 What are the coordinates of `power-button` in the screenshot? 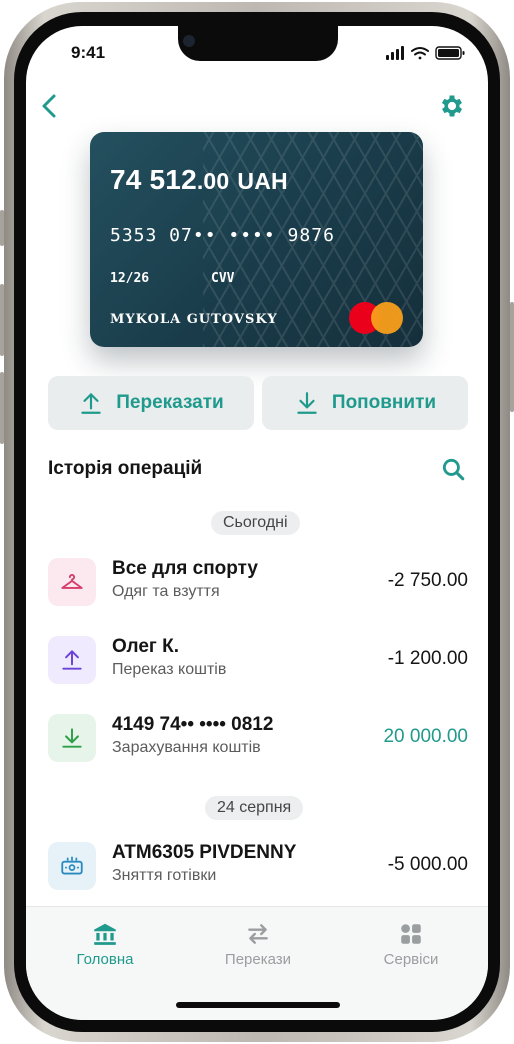 It's located at (512, 357).